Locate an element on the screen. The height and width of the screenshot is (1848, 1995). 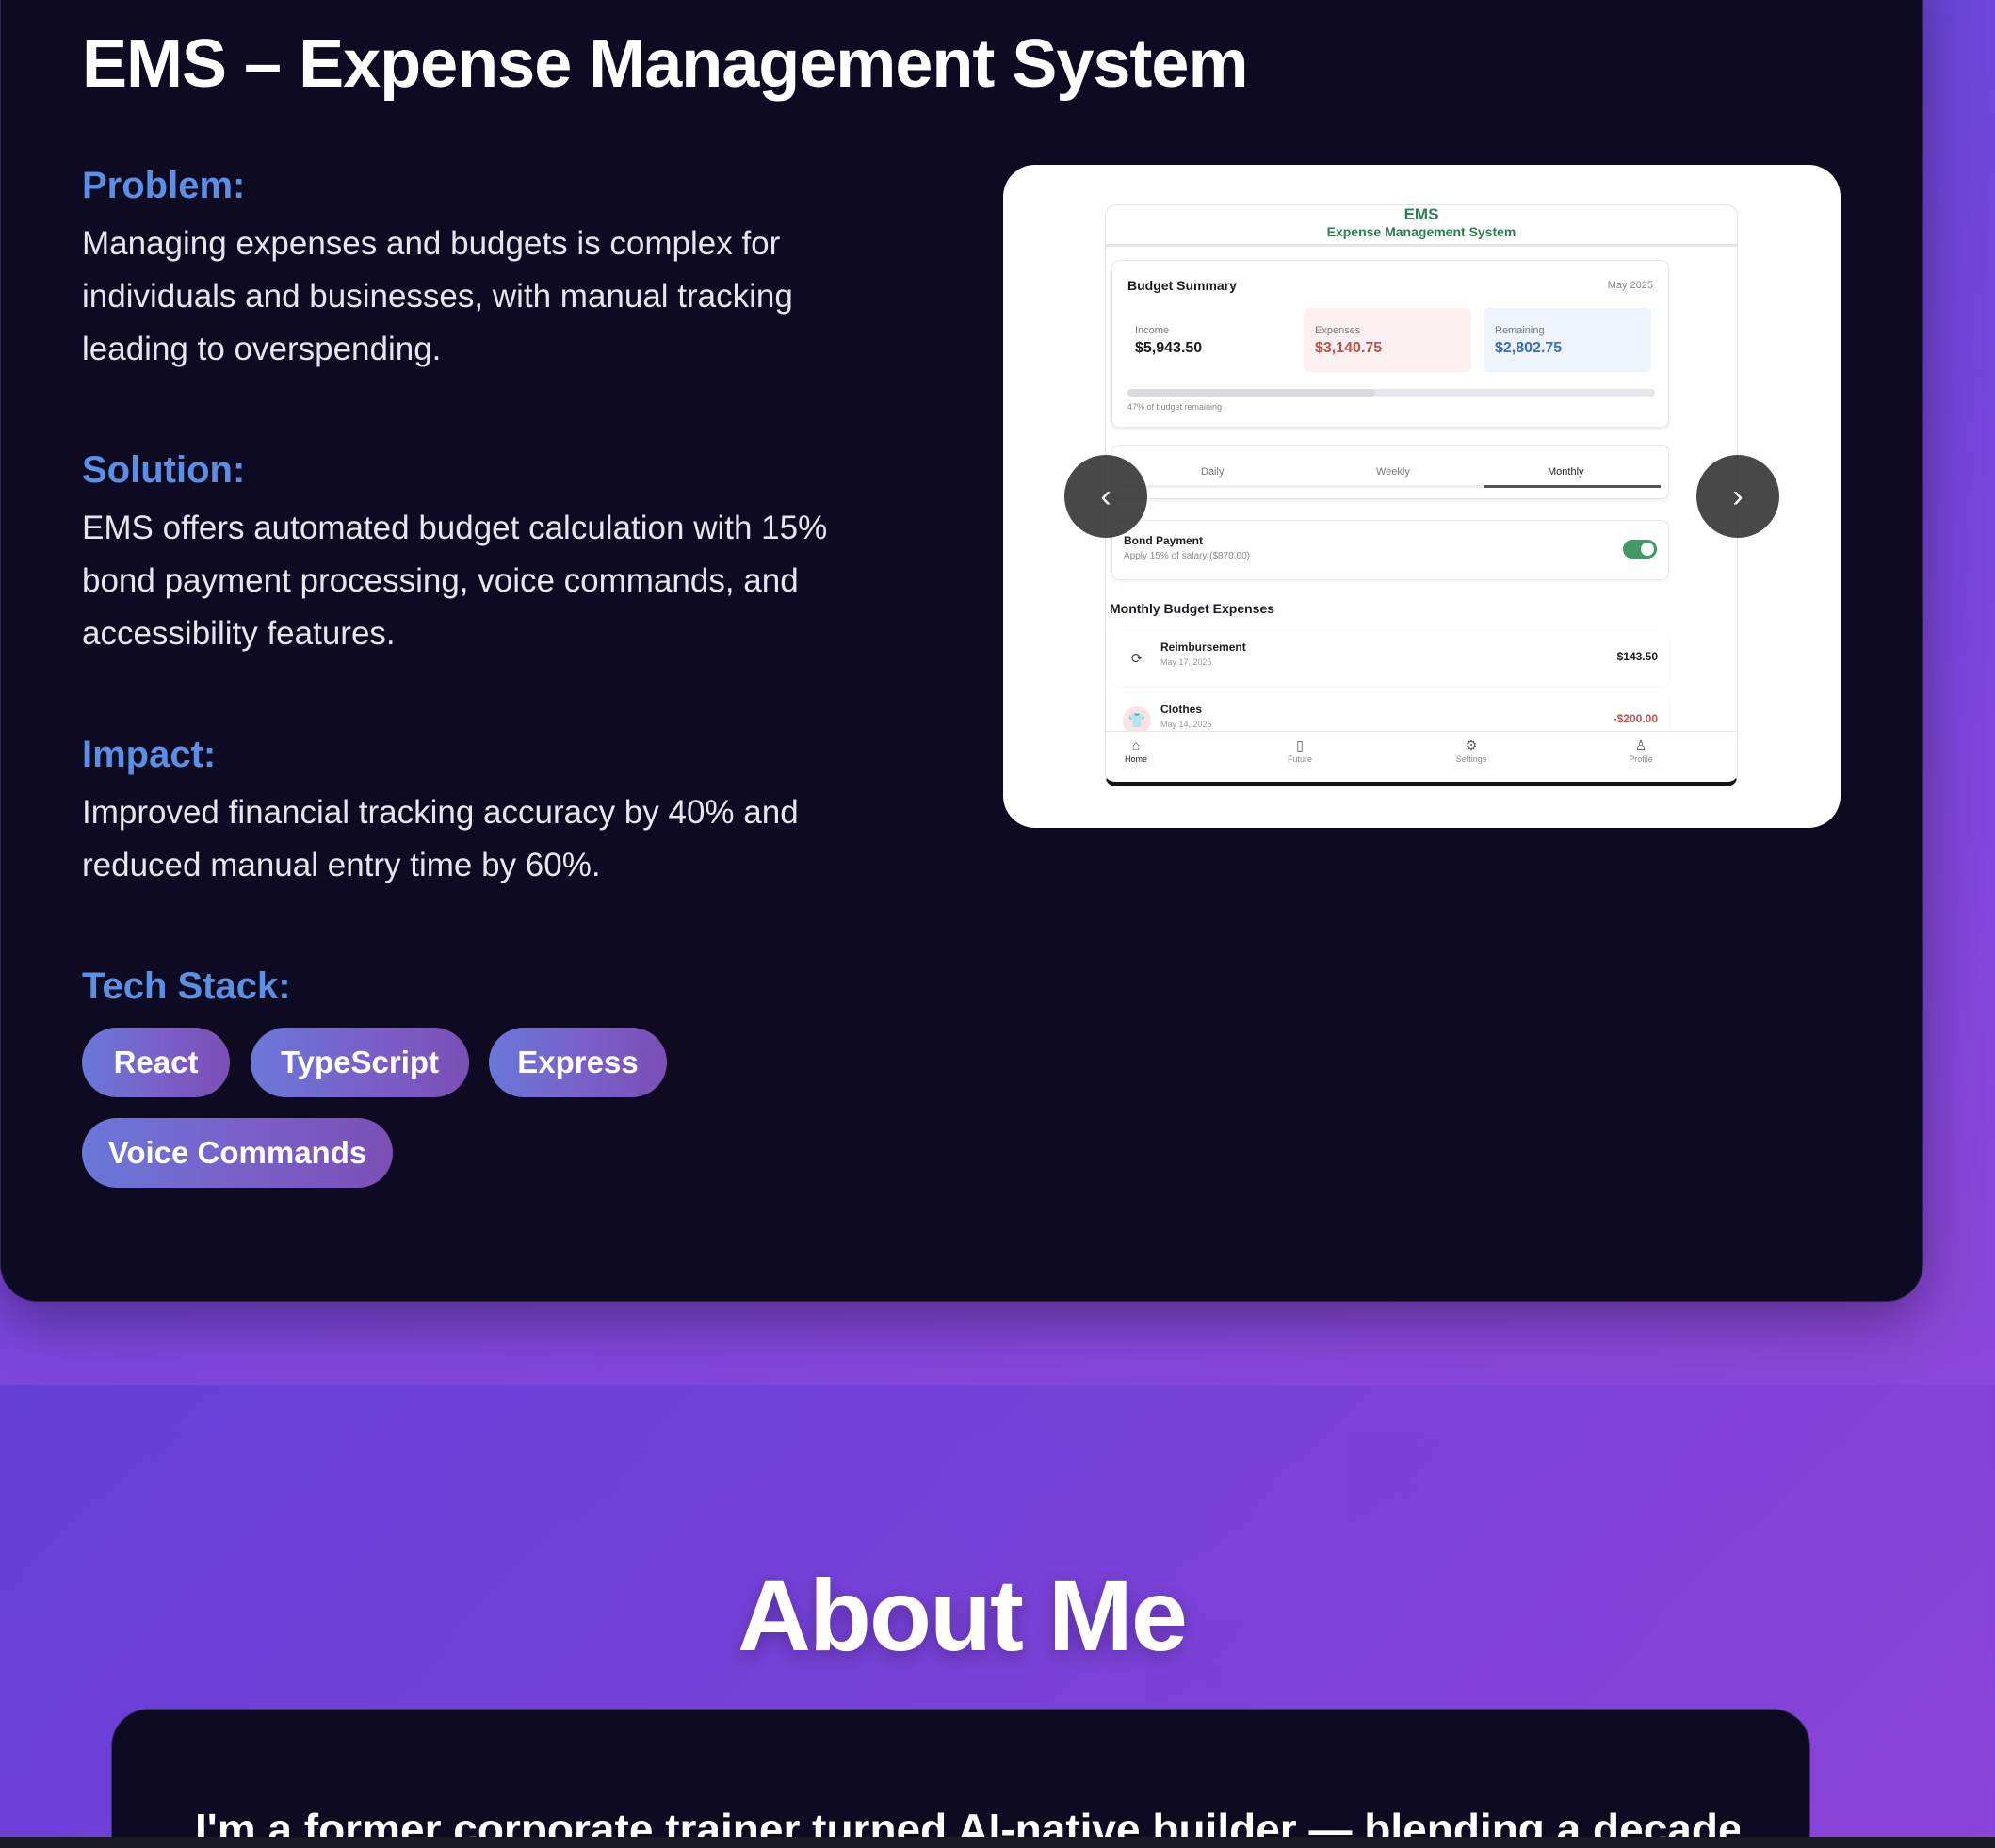
monthly-expenses-heading: Monthly Budget Expenses is located at coordinates (1193, 608).